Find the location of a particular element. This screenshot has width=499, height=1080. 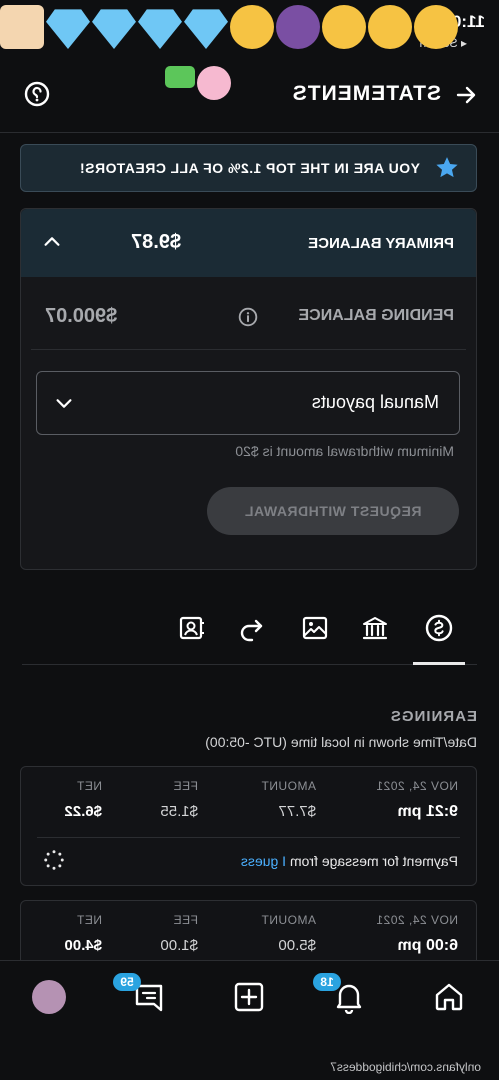

transaction-amount-col: AMOUNT $5.00 is located at coordinates (288, 933).